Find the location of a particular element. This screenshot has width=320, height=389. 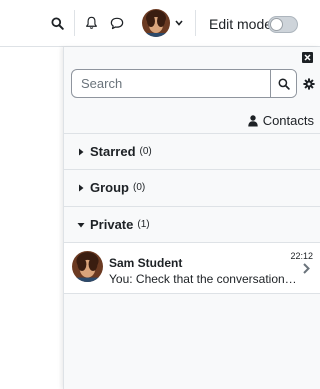

settings-button is located at coordinates (309, 83).